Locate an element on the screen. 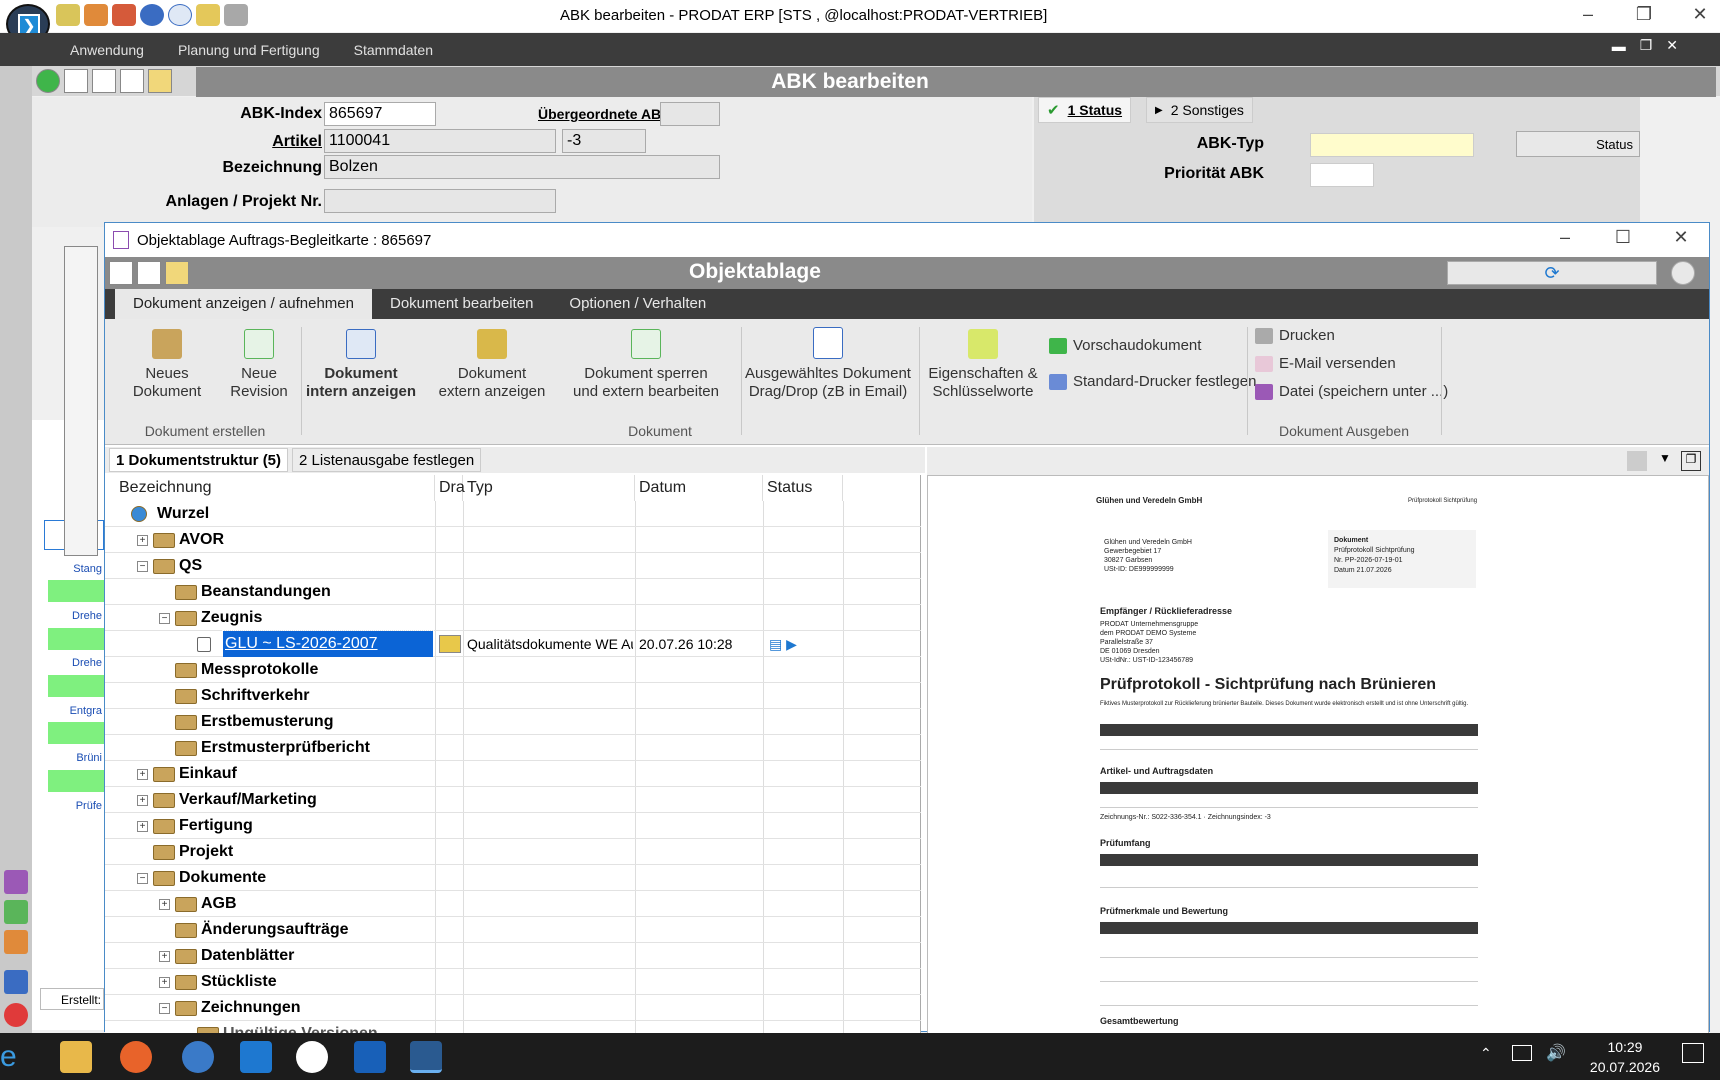  clock-icon is located at coordinates (180, 15).